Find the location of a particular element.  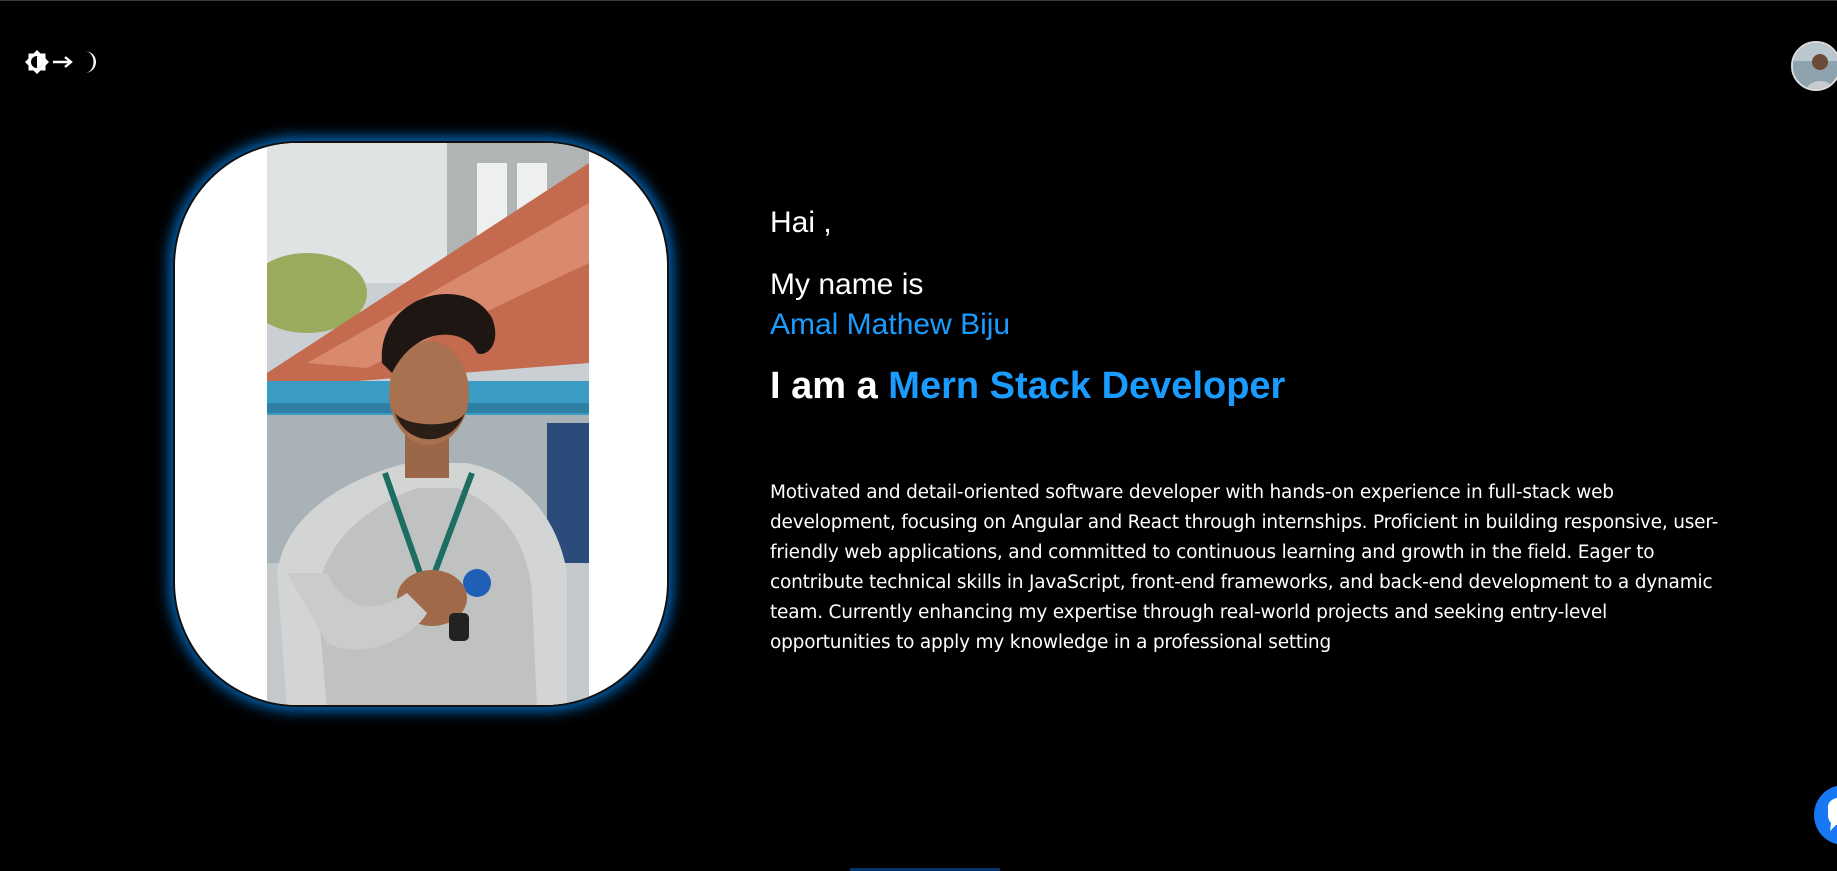

role-title: Mern Stack Developer is located at coordinates (1087, 386).